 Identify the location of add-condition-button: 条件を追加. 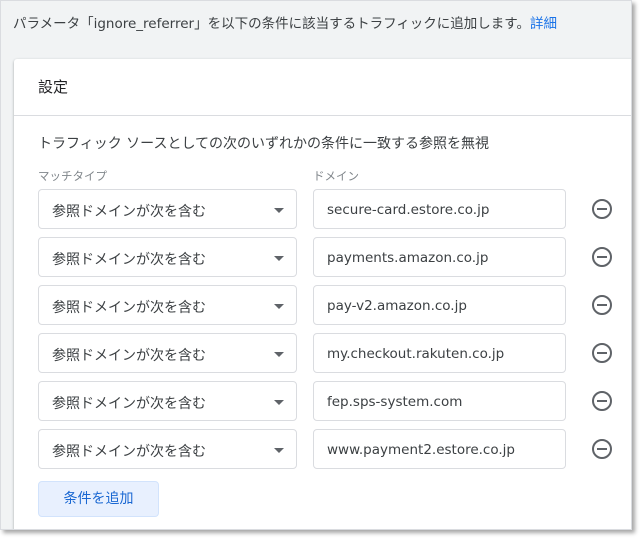
(98, 499).